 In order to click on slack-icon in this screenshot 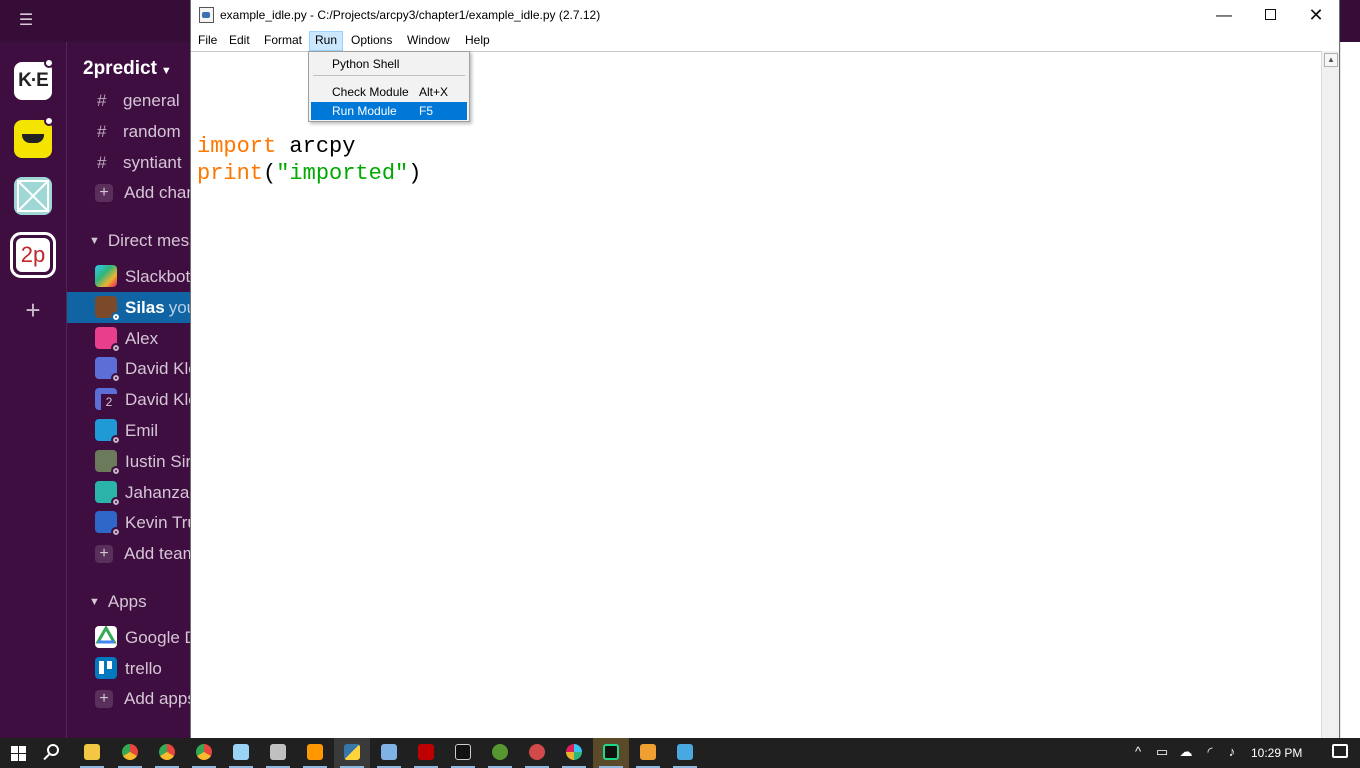, I will do `click(574, 752)`.